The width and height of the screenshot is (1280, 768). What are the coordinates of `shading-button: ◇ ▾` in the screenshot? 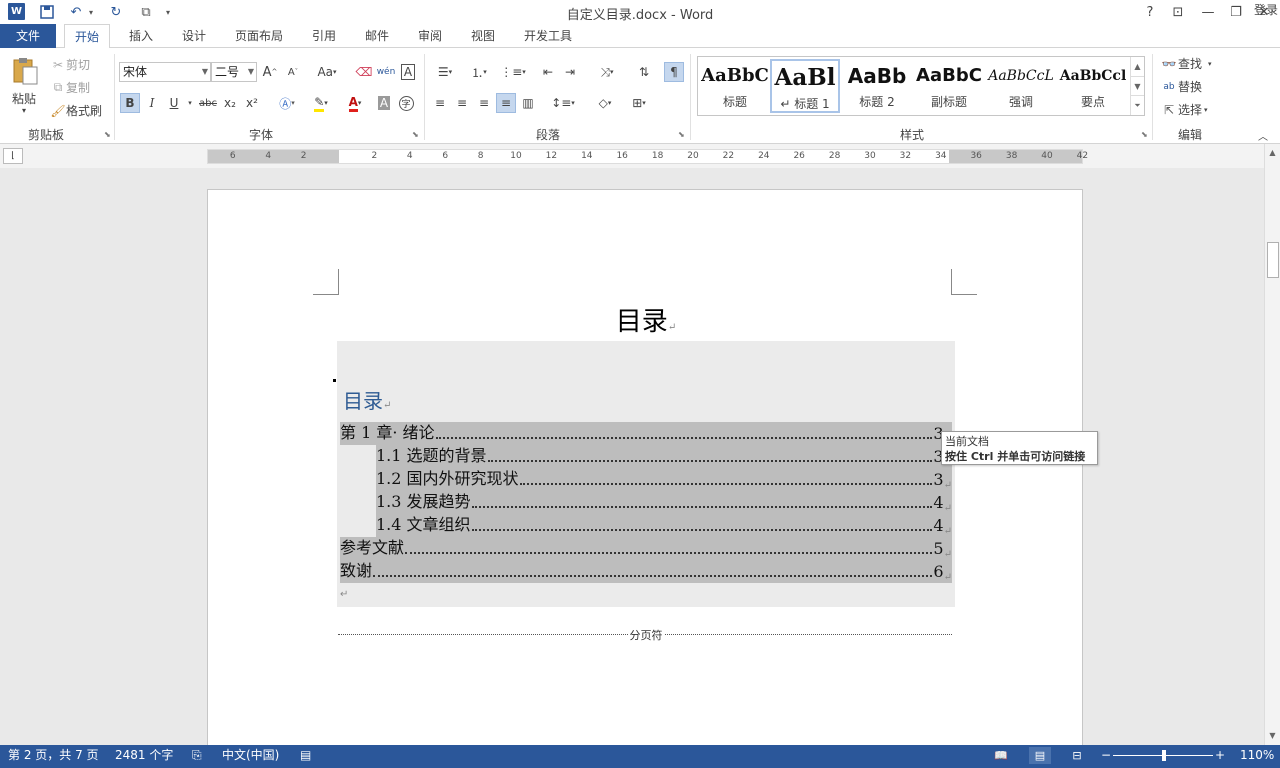 It's located at (605, 103).